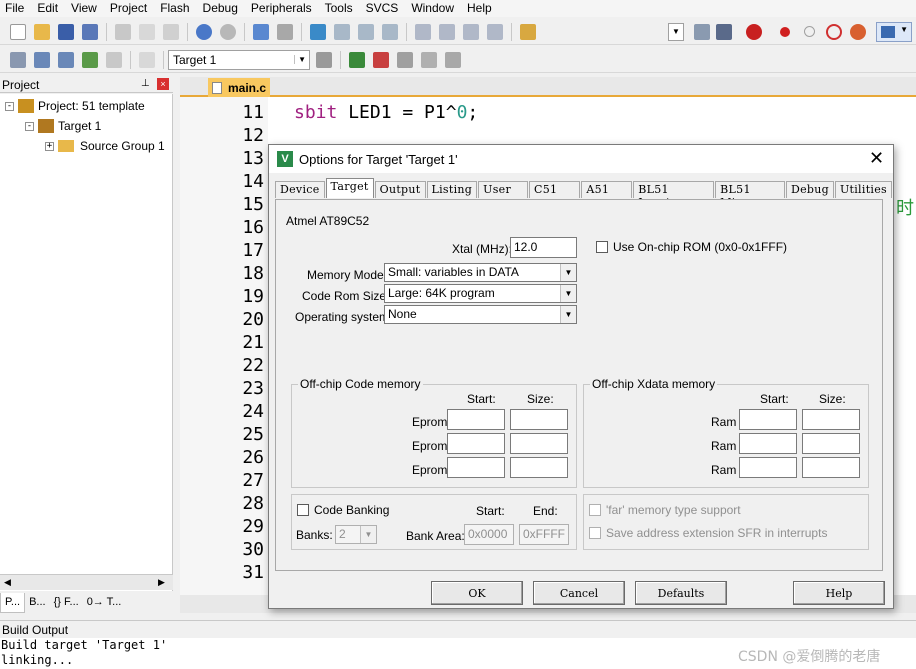 This screenshot has height=669, width=916. Describe the element at coordinates (340, 8) in the screenshot. I see `menu-tools: Tools` at that location.